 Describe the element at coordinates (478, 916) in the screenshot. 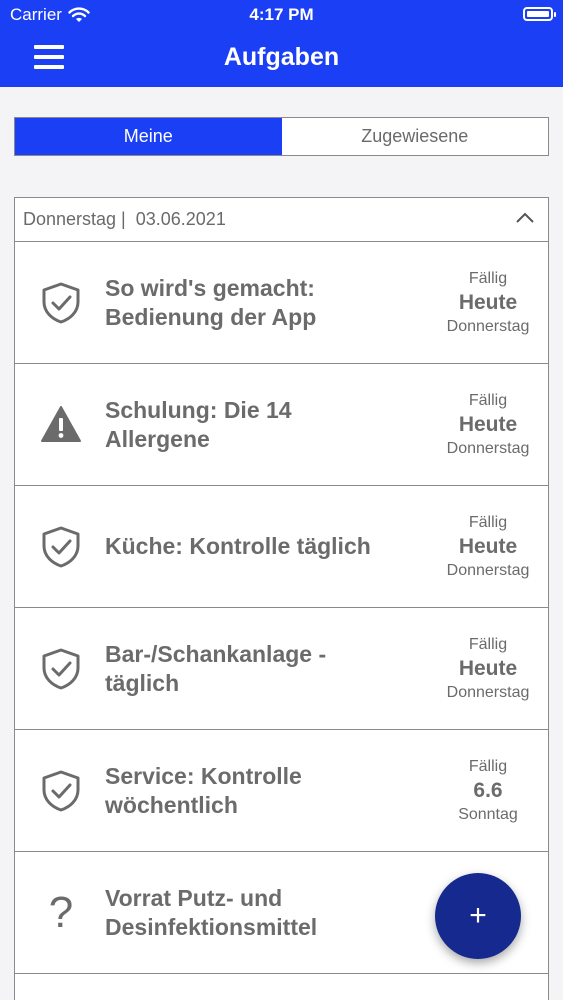

I see `add-task-button: +` at that location.